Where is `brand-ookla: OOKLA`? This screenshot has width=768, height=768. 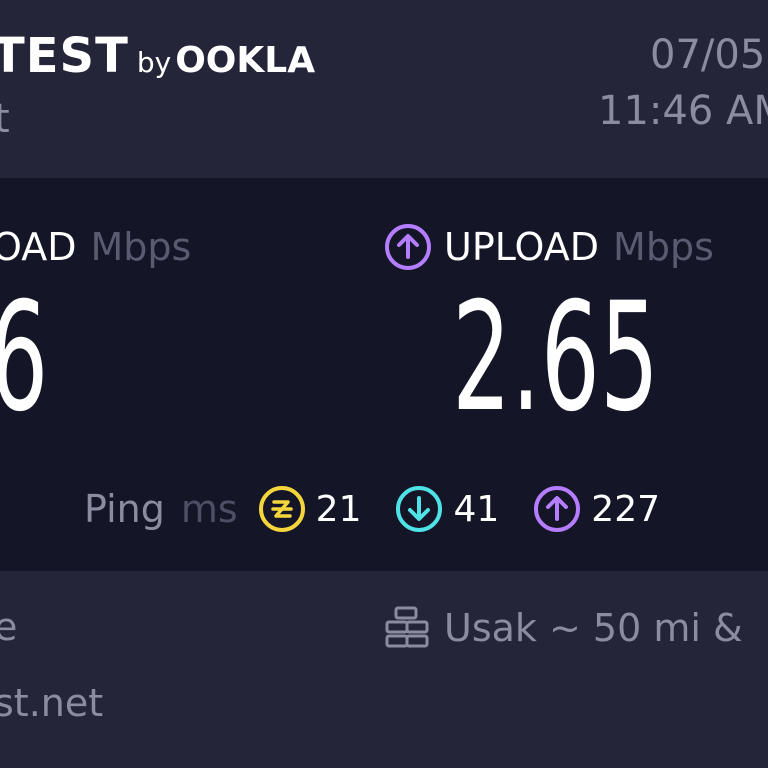
brand-ookla: OOKLA is located at coordinates (245, 60).